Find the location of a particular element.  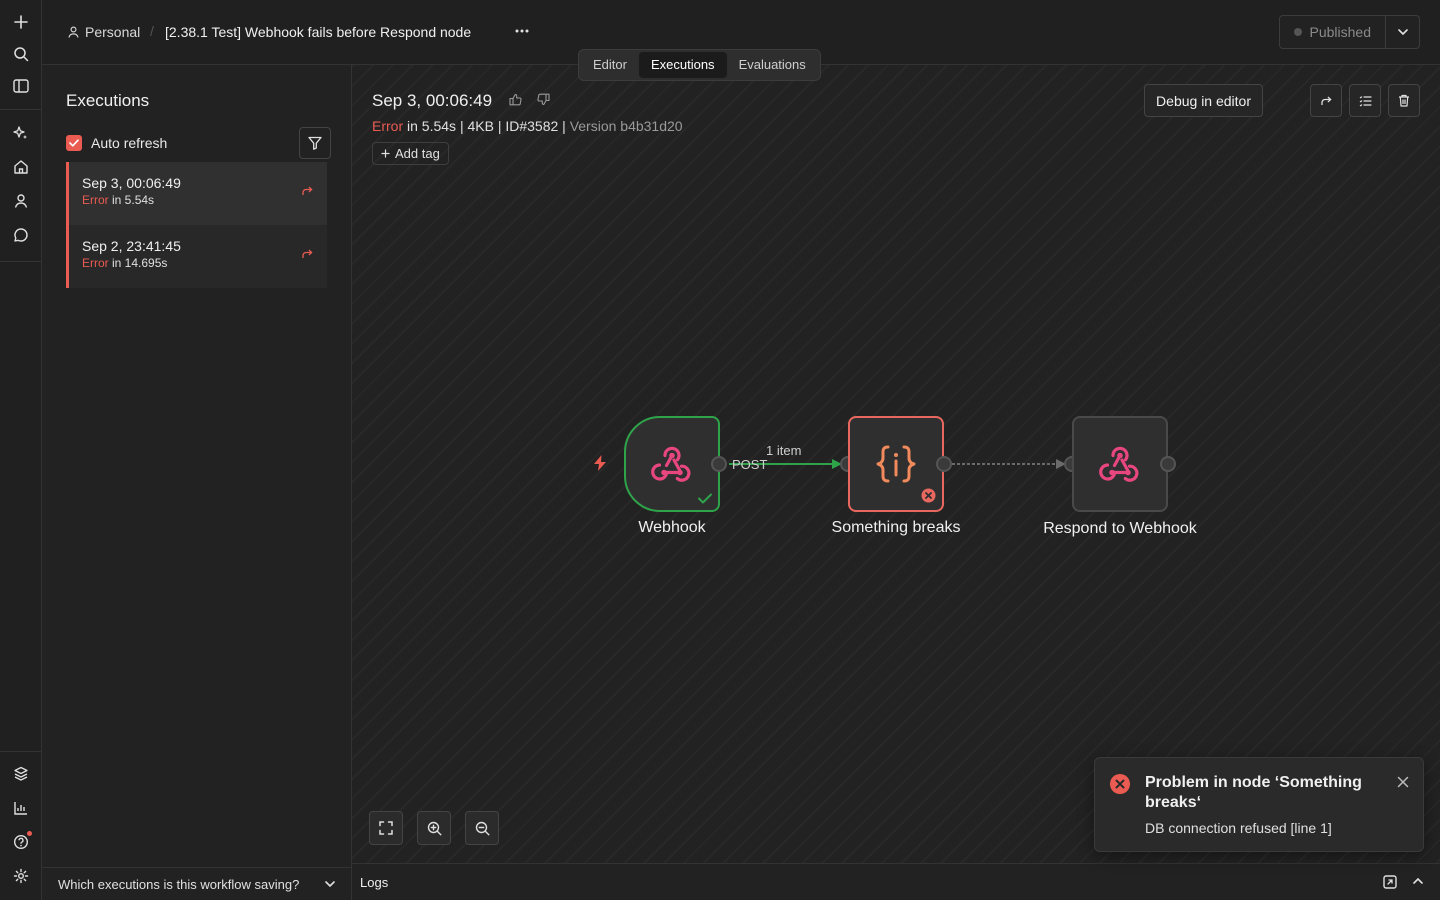

sparkles-icon is located at coordinates (21, 133).